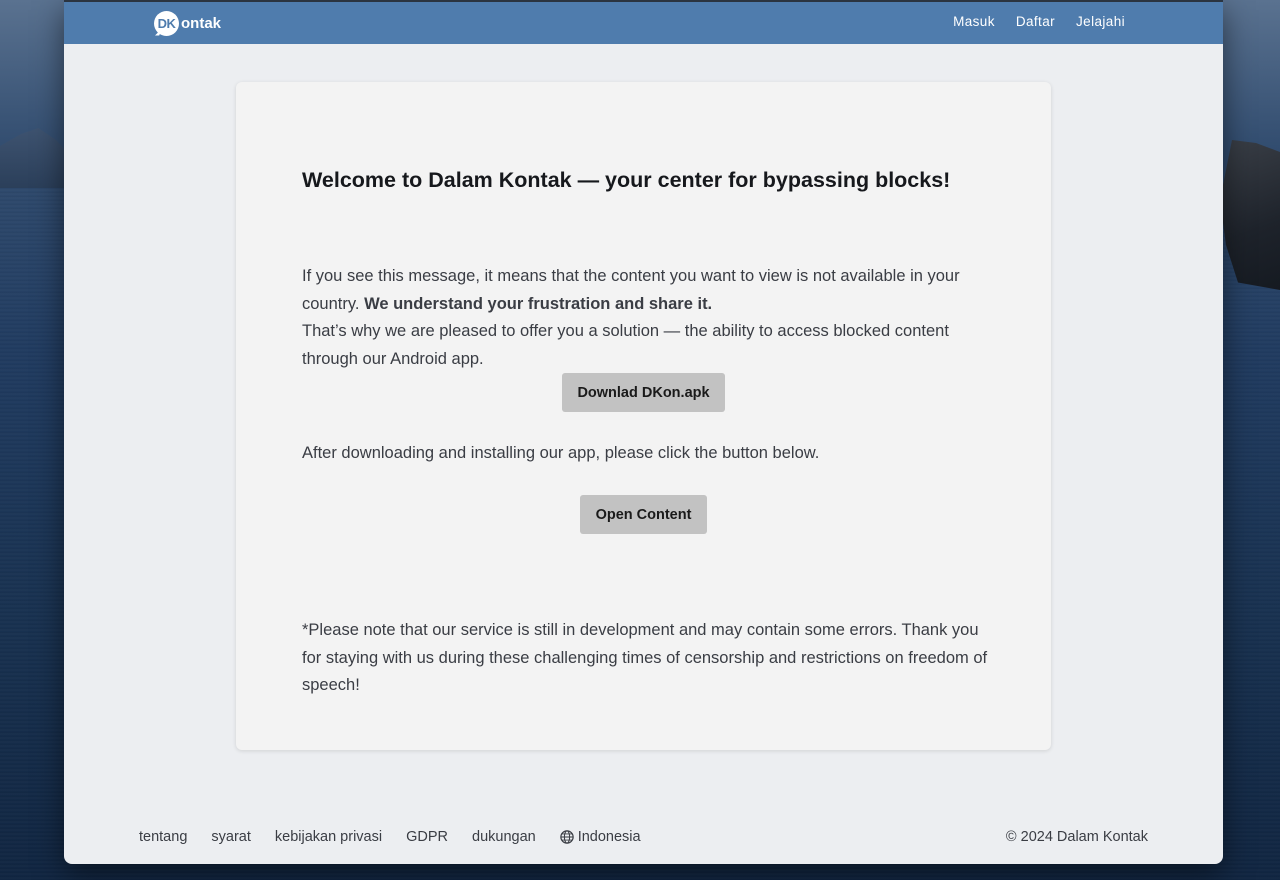 The width and height of the screenshot is (1280, 880). What do you see at coordinates (974, 21) in the screenshot?
I see `nav-login-link: Masuk` at bounding box center [974, 21].